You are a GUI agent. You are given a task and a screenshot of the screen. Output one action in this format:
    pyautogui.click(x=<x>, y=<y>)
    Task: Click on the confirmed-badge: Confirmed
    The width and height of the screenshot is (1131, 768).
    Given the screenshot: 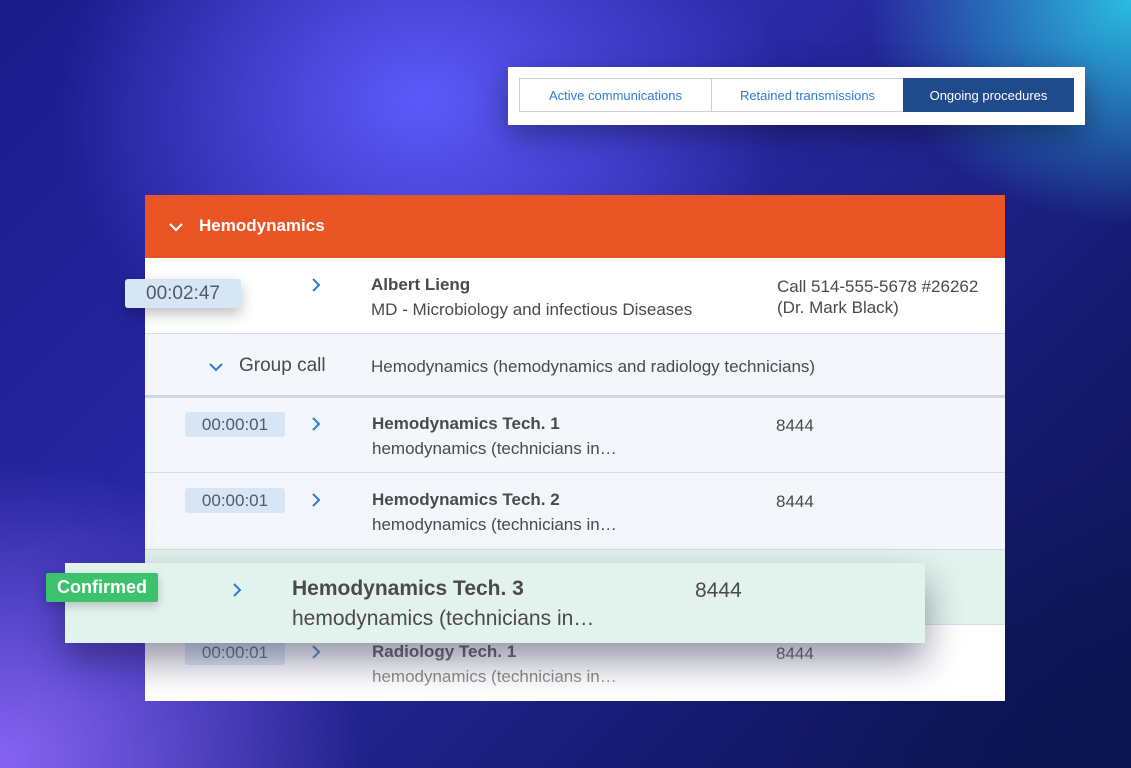 What is the action you would take?
    pyautogui.click(x=102, y=587)
    